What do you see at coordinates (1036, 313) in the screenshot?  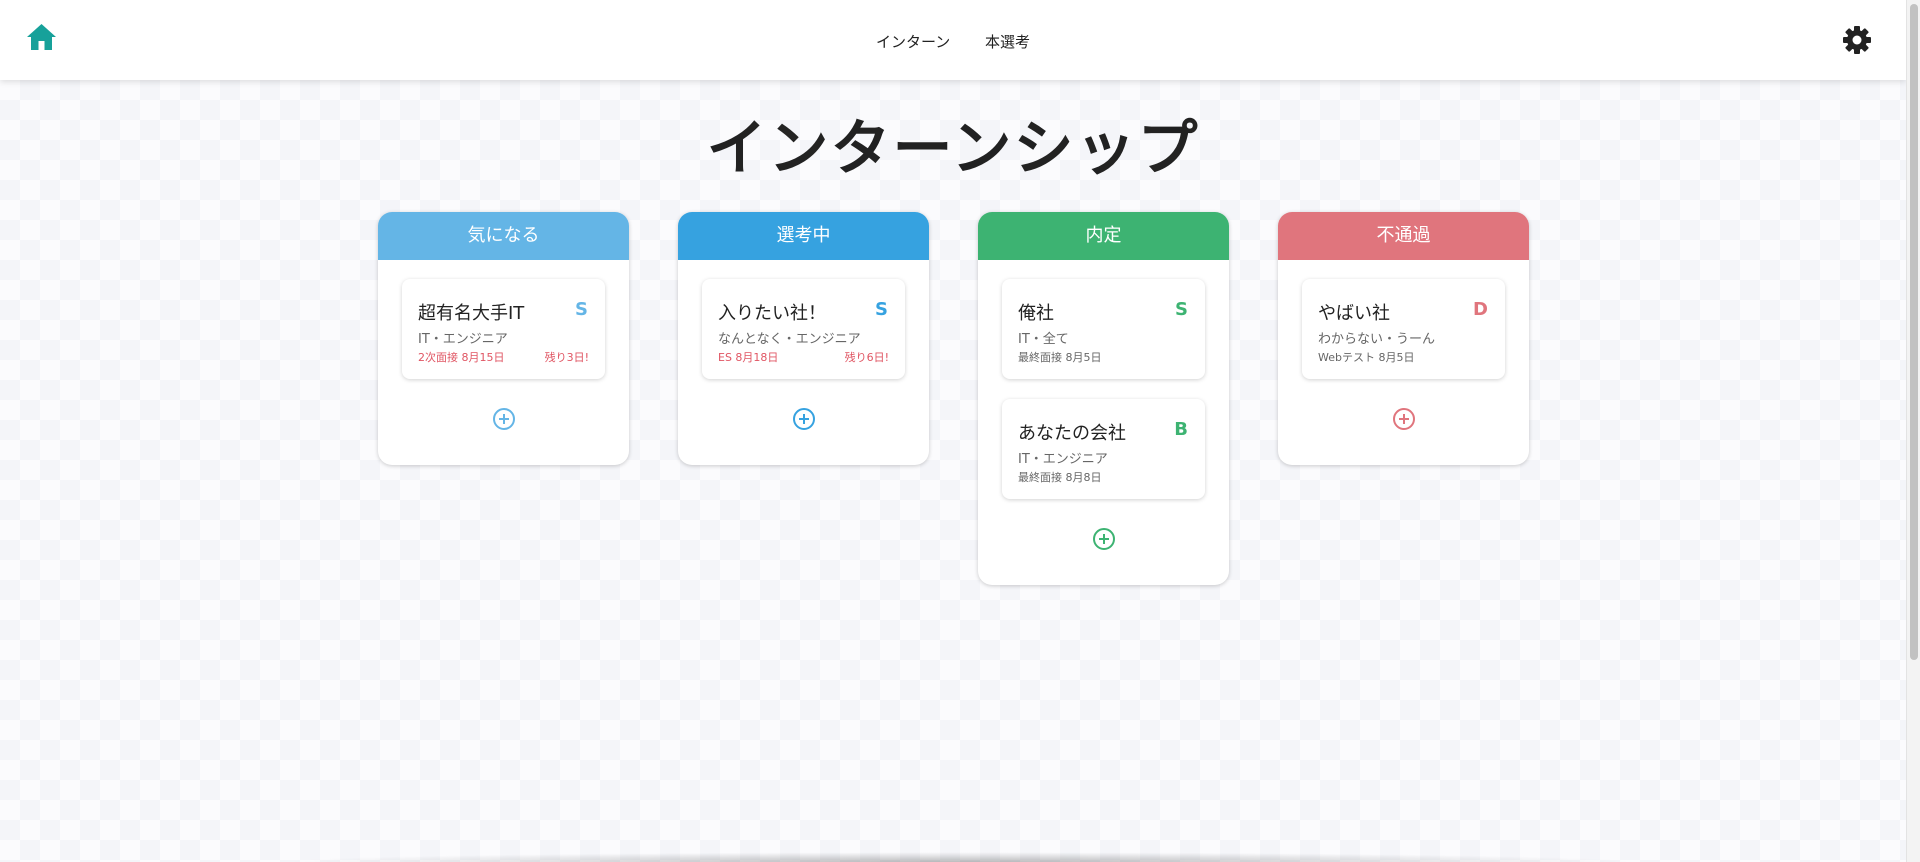 I see `company-name: 俺社` at bounding box center [1036, 313].